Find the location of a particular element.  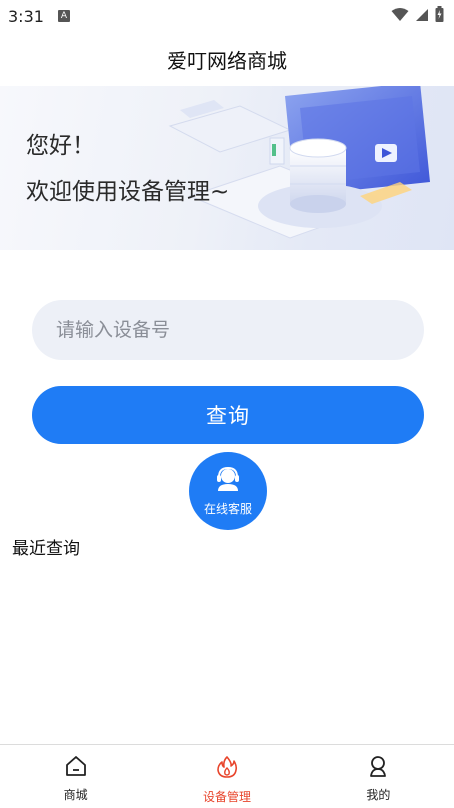

status-icons is located at coordinates (417, 16).